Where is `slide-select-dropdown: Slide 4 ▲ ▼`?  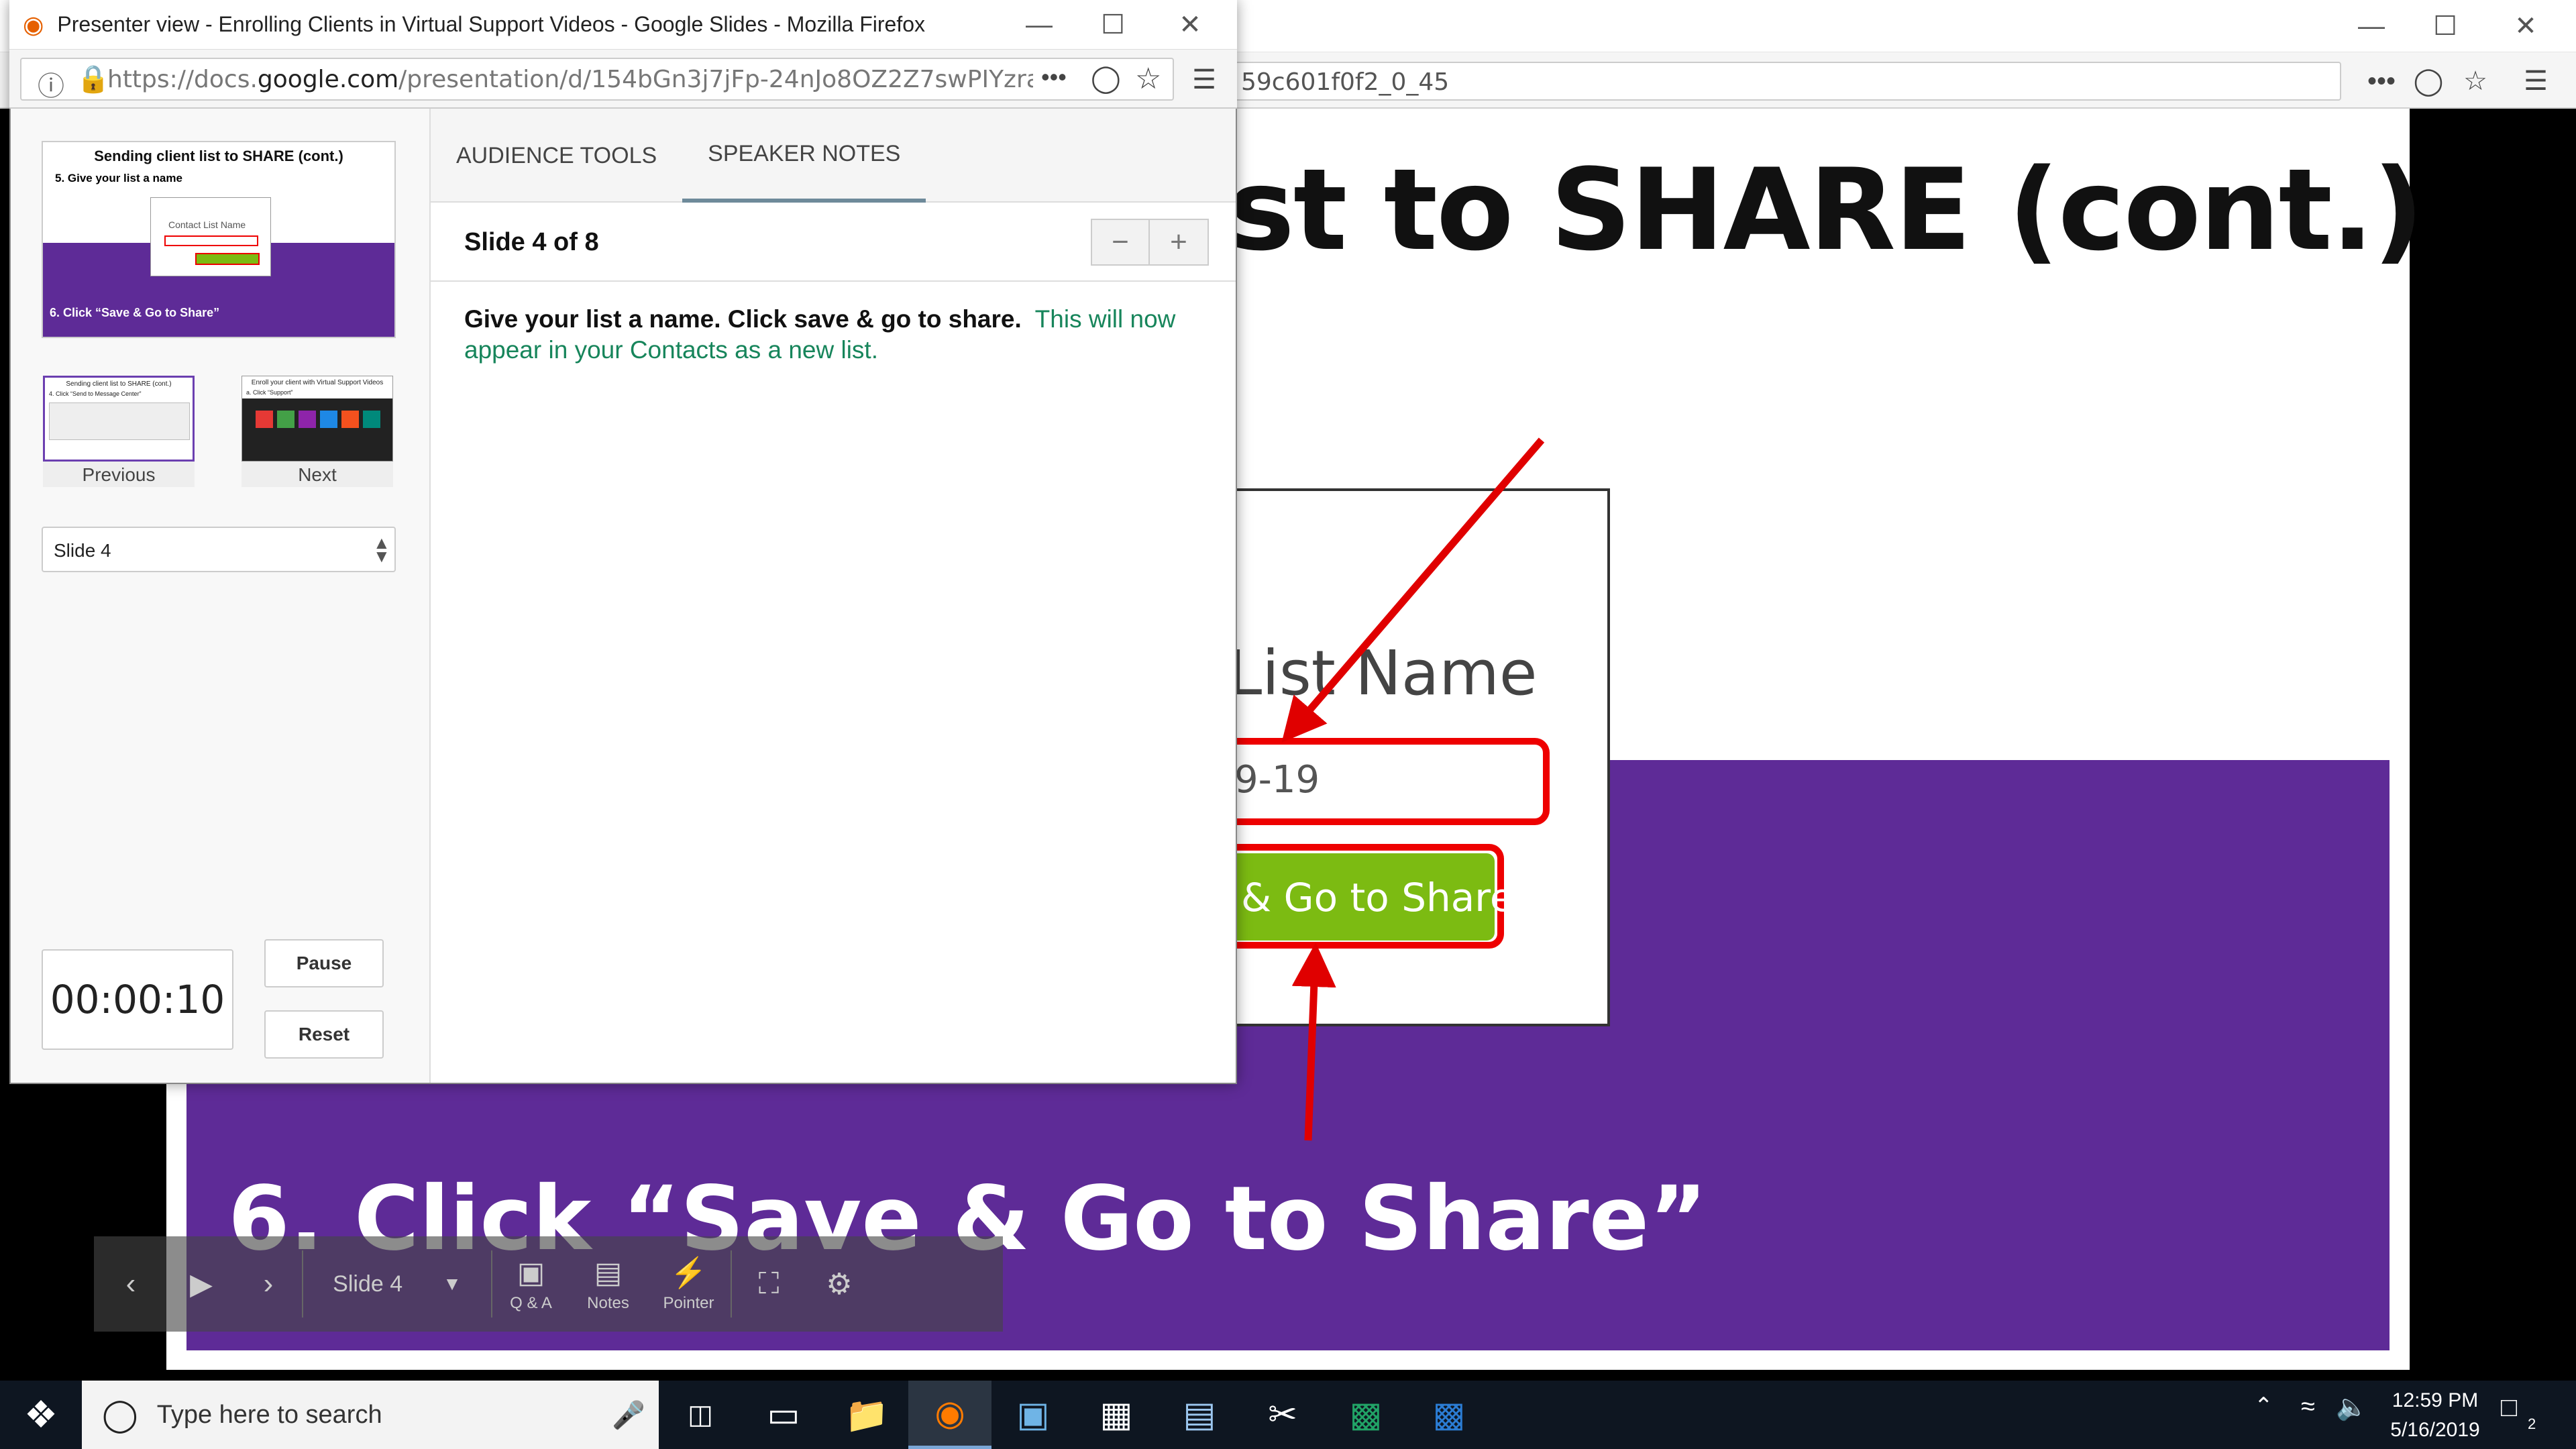 slide-select-dropdown: Slide 4 ▲ ▼ is located at coordinates (219, 549).